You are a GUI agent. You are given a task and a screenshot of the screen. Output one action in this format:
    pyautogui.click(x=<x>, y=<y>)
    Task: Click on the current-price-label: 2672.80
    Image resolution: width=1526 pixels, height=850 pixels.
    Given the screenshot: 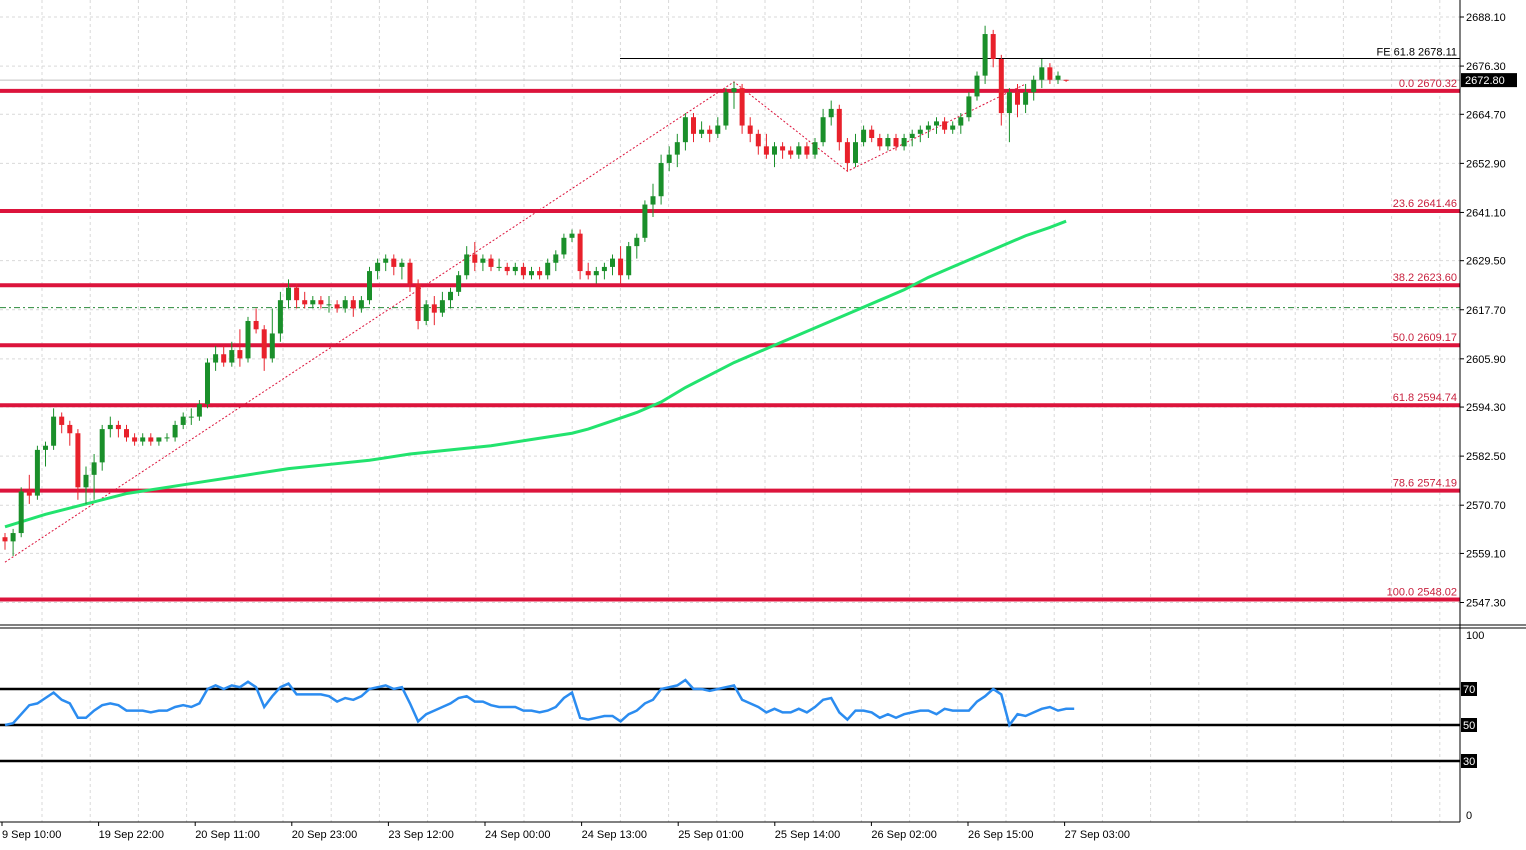 What is the action you would take?
    pyautogui.click(x=1485, y=81)
    